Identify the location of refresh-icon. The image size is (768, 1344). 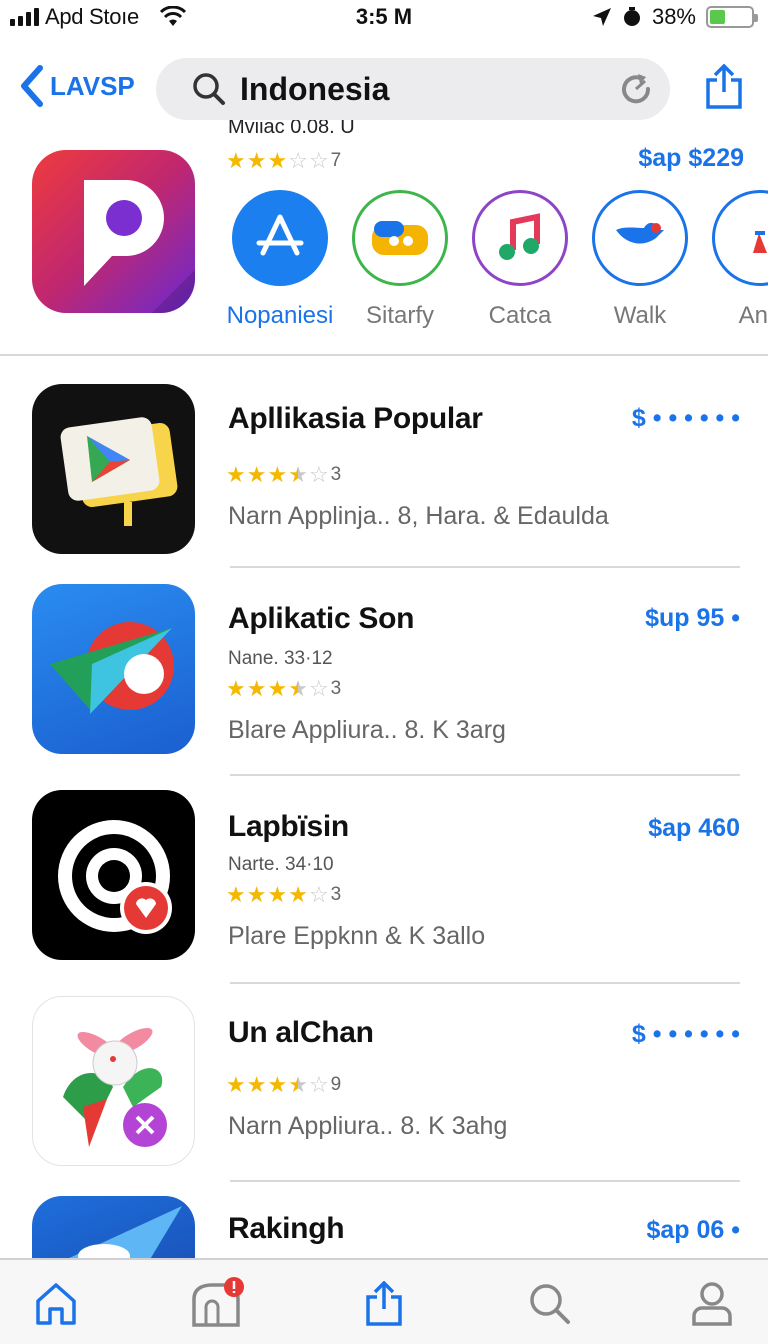
(636, 89).